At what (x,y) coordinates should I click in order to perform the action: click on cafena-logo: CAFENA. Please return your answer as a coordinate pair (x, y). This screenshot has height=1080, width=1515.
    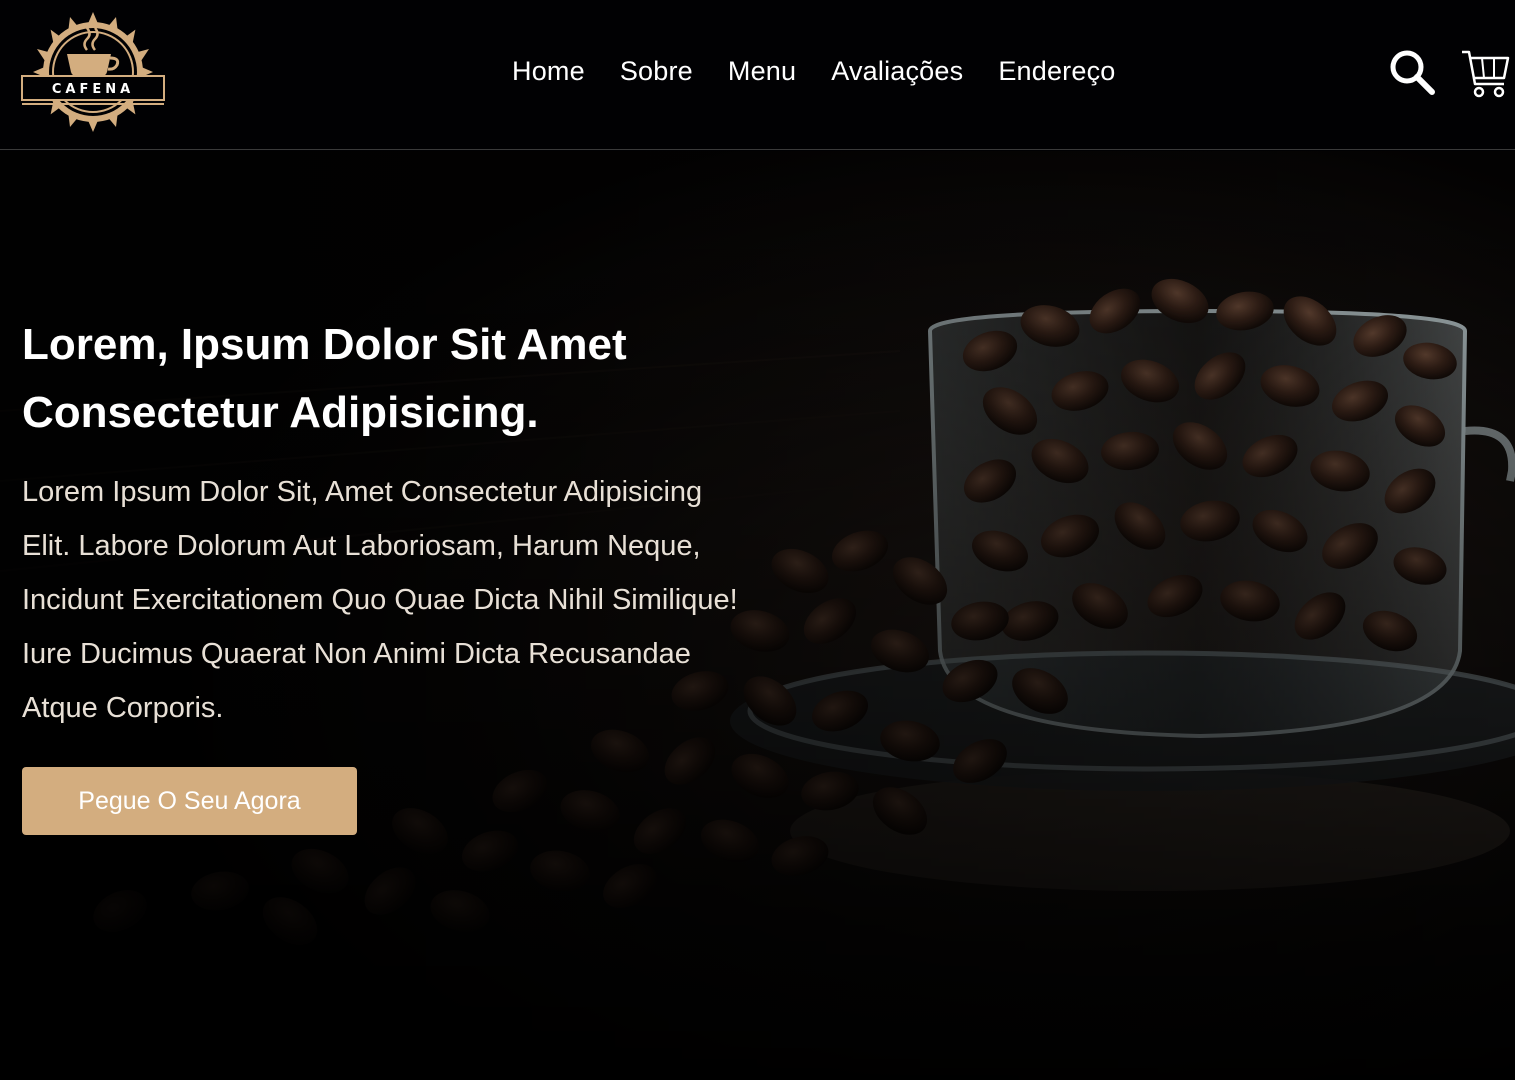
    Looking at the image, I should click on (93, 72).